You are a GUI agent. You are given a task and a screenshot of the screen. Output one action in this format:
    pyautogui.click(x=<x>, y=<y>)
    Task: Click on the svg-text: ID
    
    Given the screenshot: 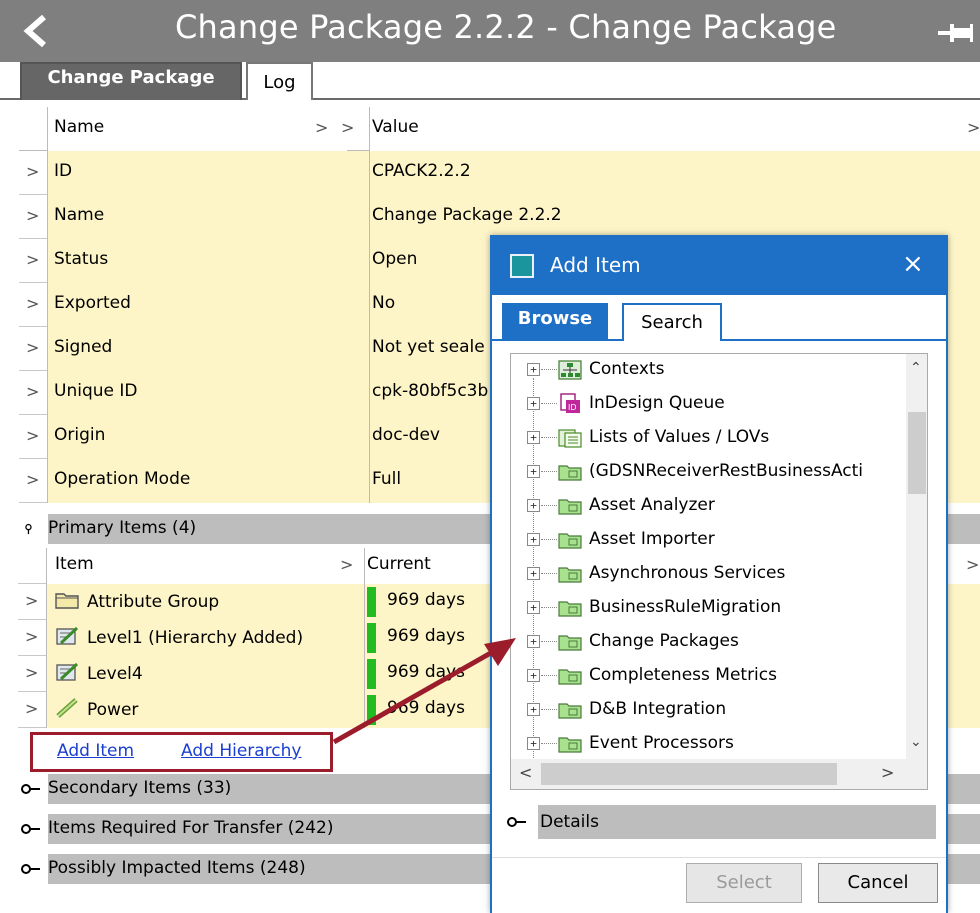 What is the action you would take?
    pyautogui.click(x=572, y=407)
    